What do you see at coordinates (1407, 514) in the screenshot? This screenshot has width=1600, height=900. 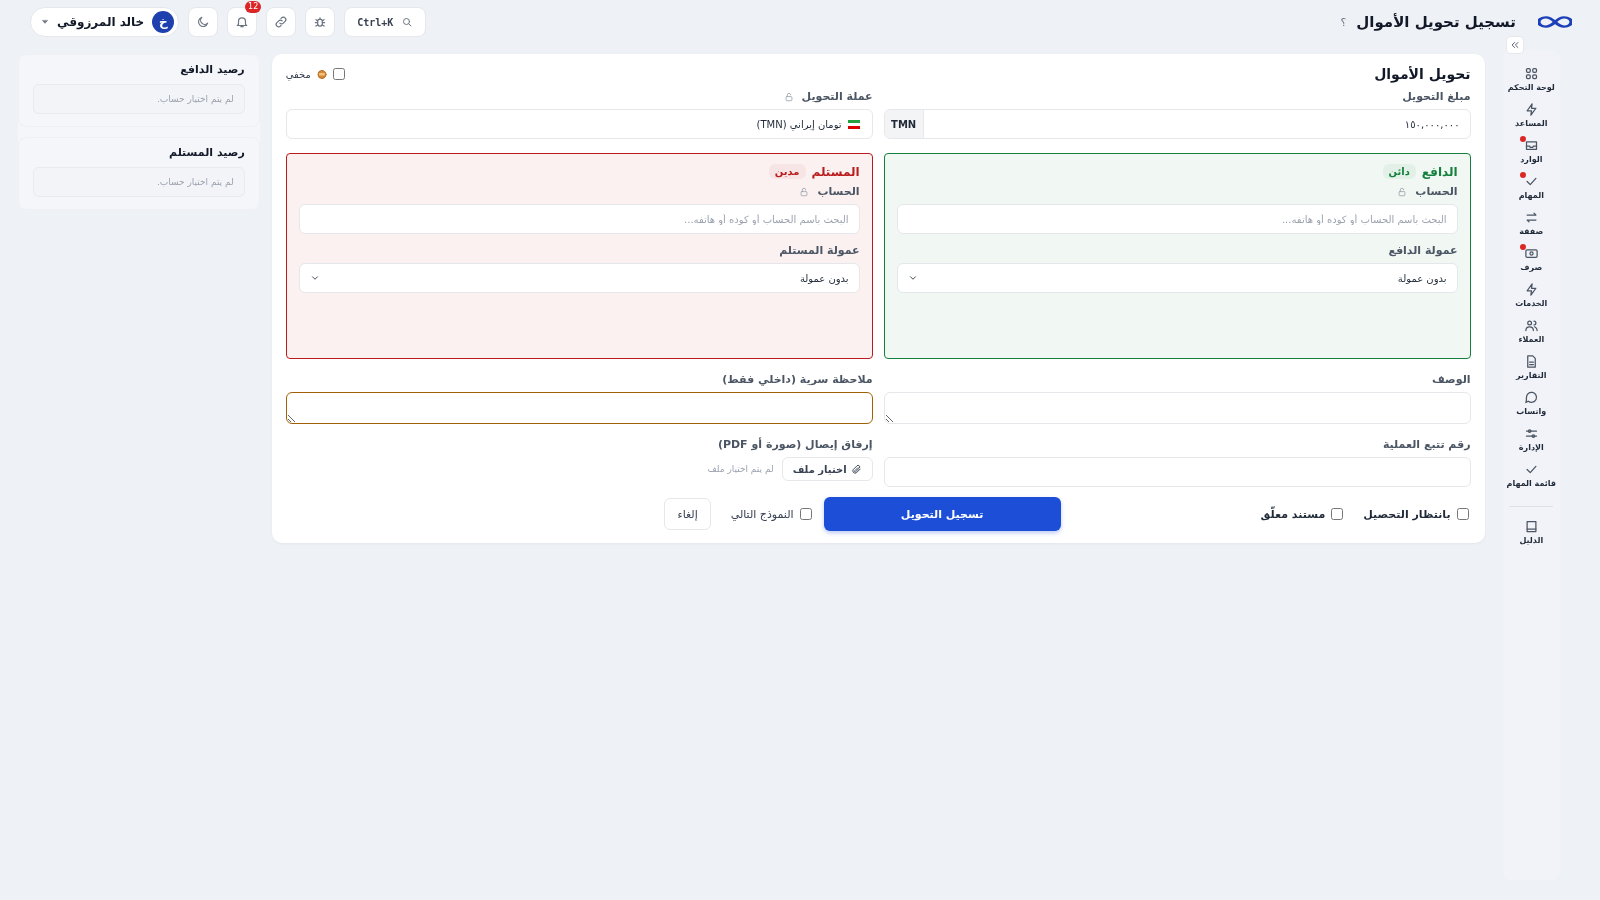 I see `option-label: بانتظار التحصيل` at bounding box center [1407, 514].